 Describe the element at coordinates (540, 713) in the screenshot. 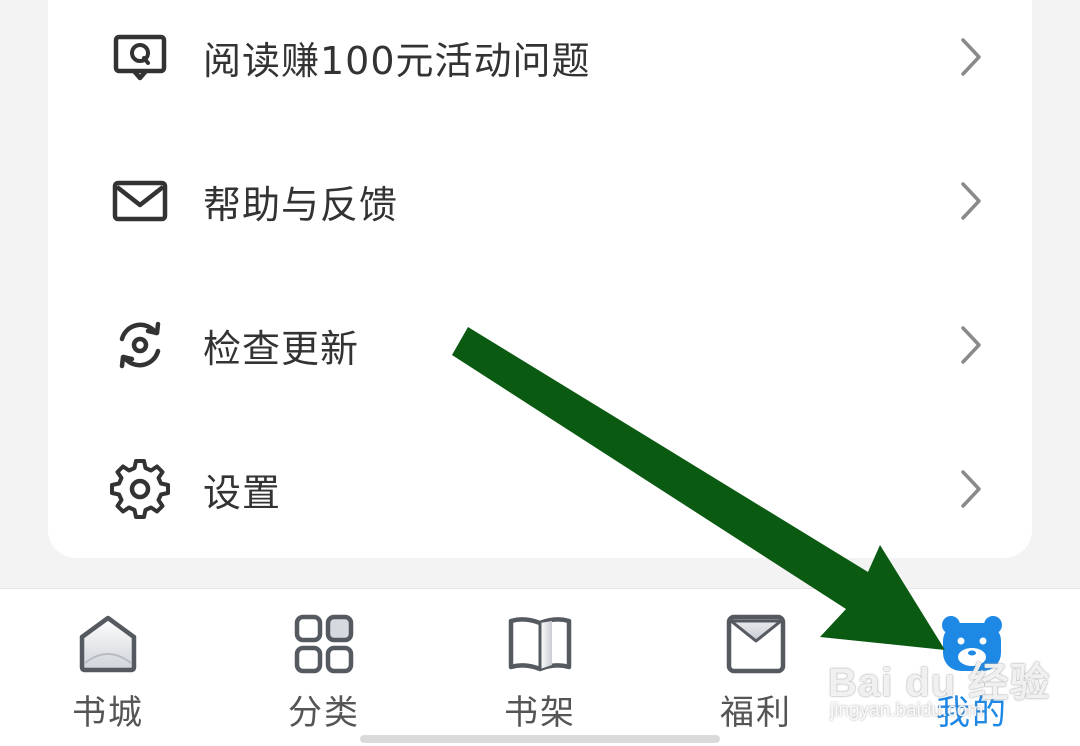

I see `tab-label: 书架` at that location.